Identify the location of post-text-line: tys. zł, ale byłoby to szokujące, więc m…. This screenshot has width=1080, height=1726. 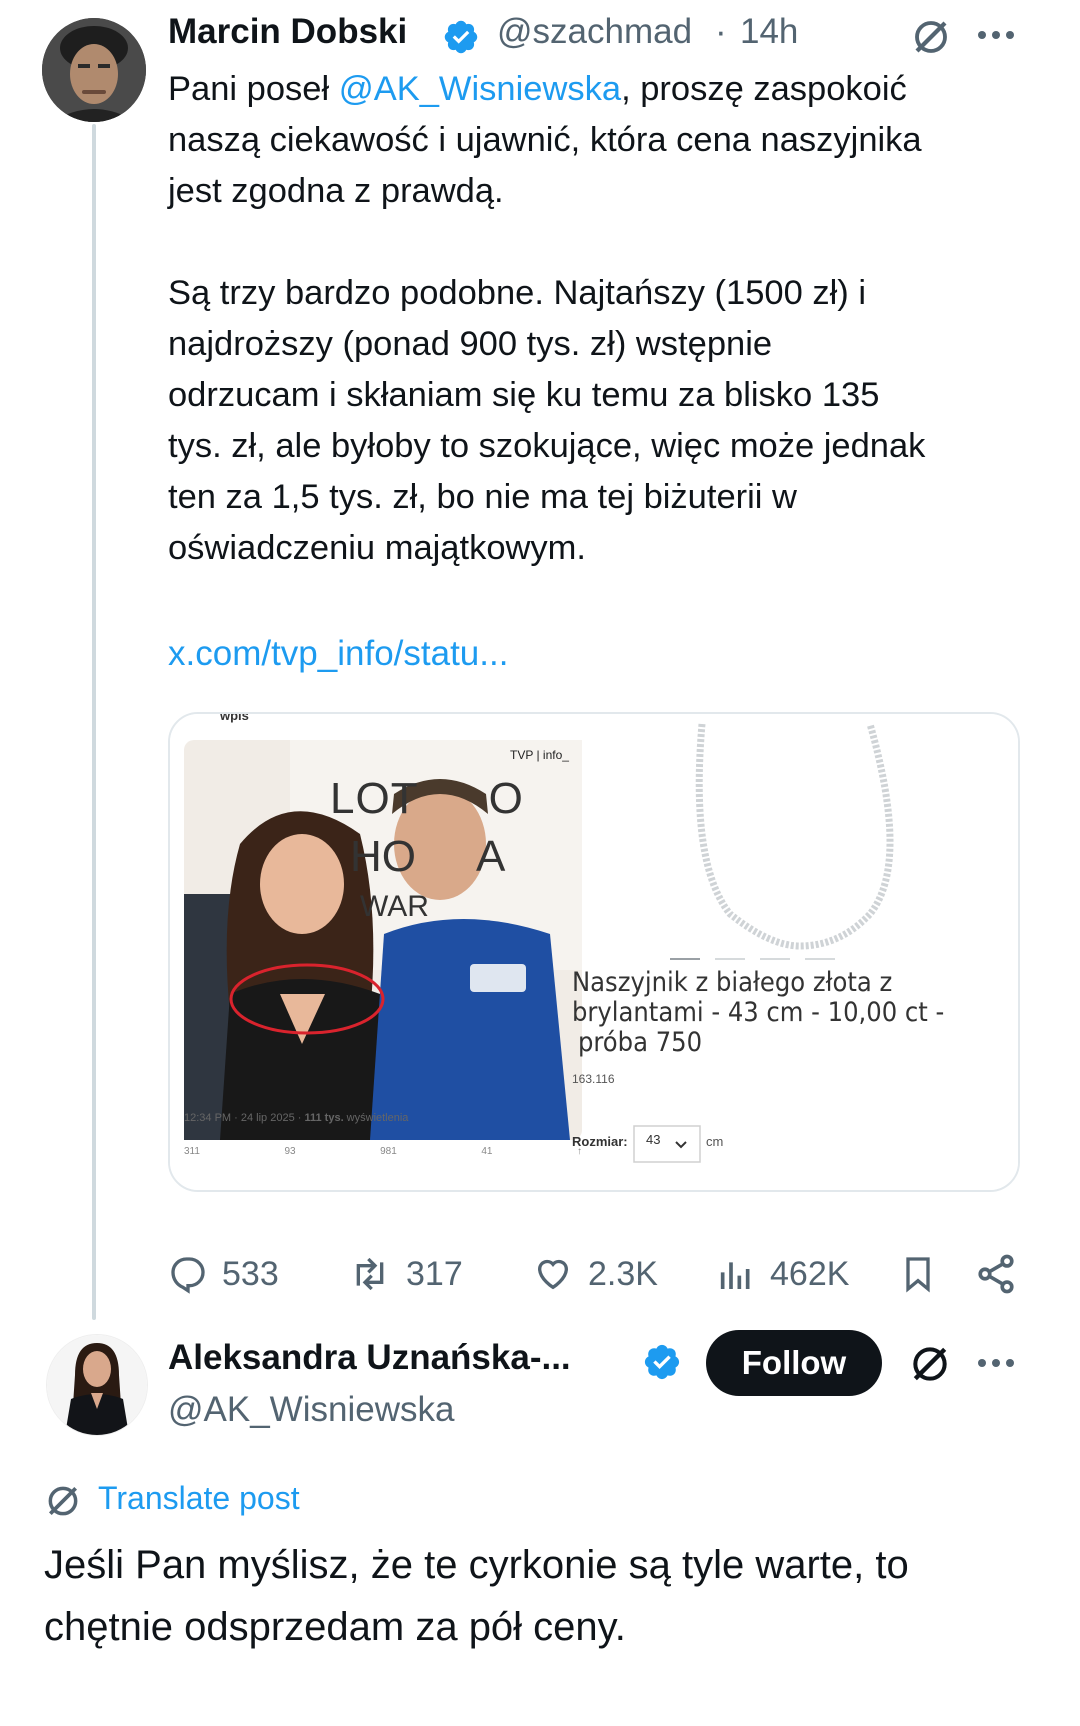
(547, 446).